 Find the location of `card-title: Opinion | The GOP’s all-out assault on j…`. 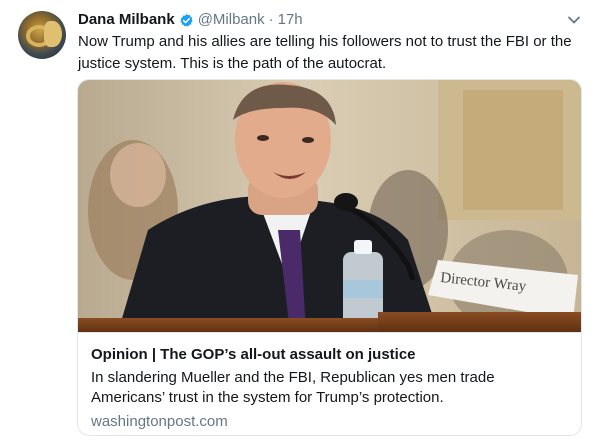

card-title: Opinion | The GOP’s all-out assault on j… is located at coordinates (329, 355).